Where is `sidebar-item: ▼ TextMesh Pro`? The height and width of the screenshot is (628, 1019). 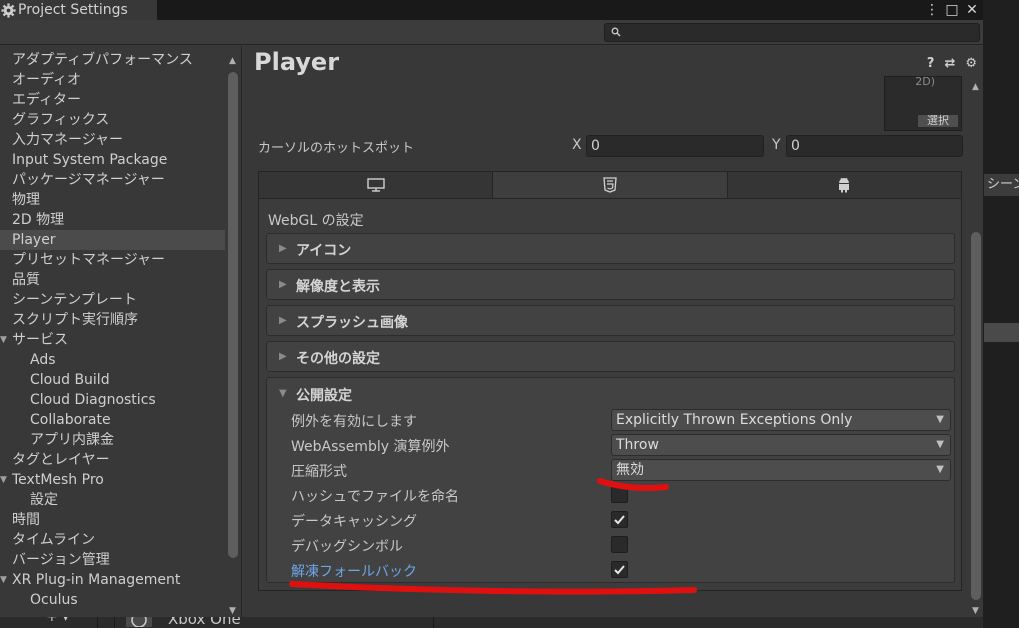 sidebar-item: ▼ TextMesh Pro is located at coordinates (112, 480).